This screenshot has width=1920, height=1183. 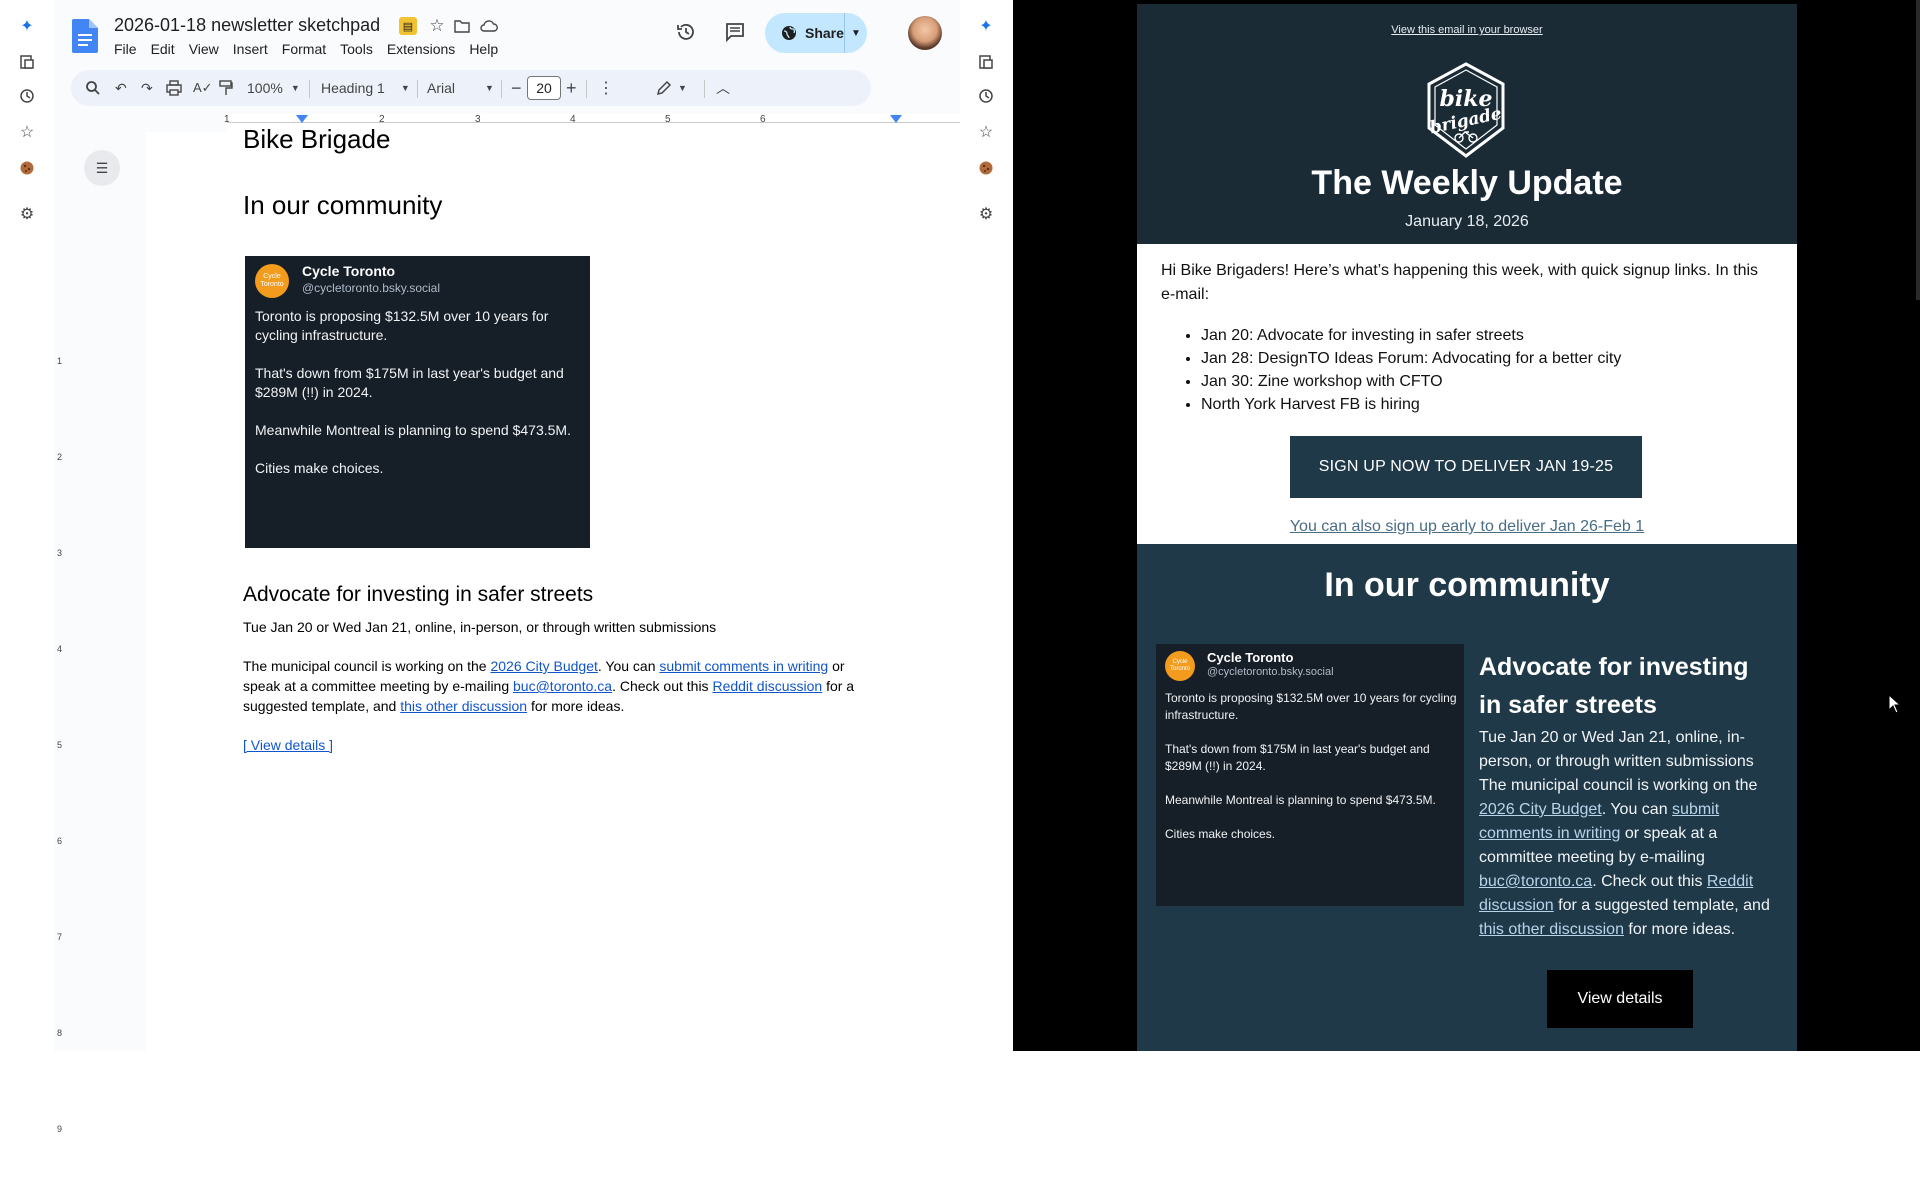 What do you see at coordinates (1620, 999) in the screenshot?
I see `view-details-button: View details` at bounding box center [1620, 999].